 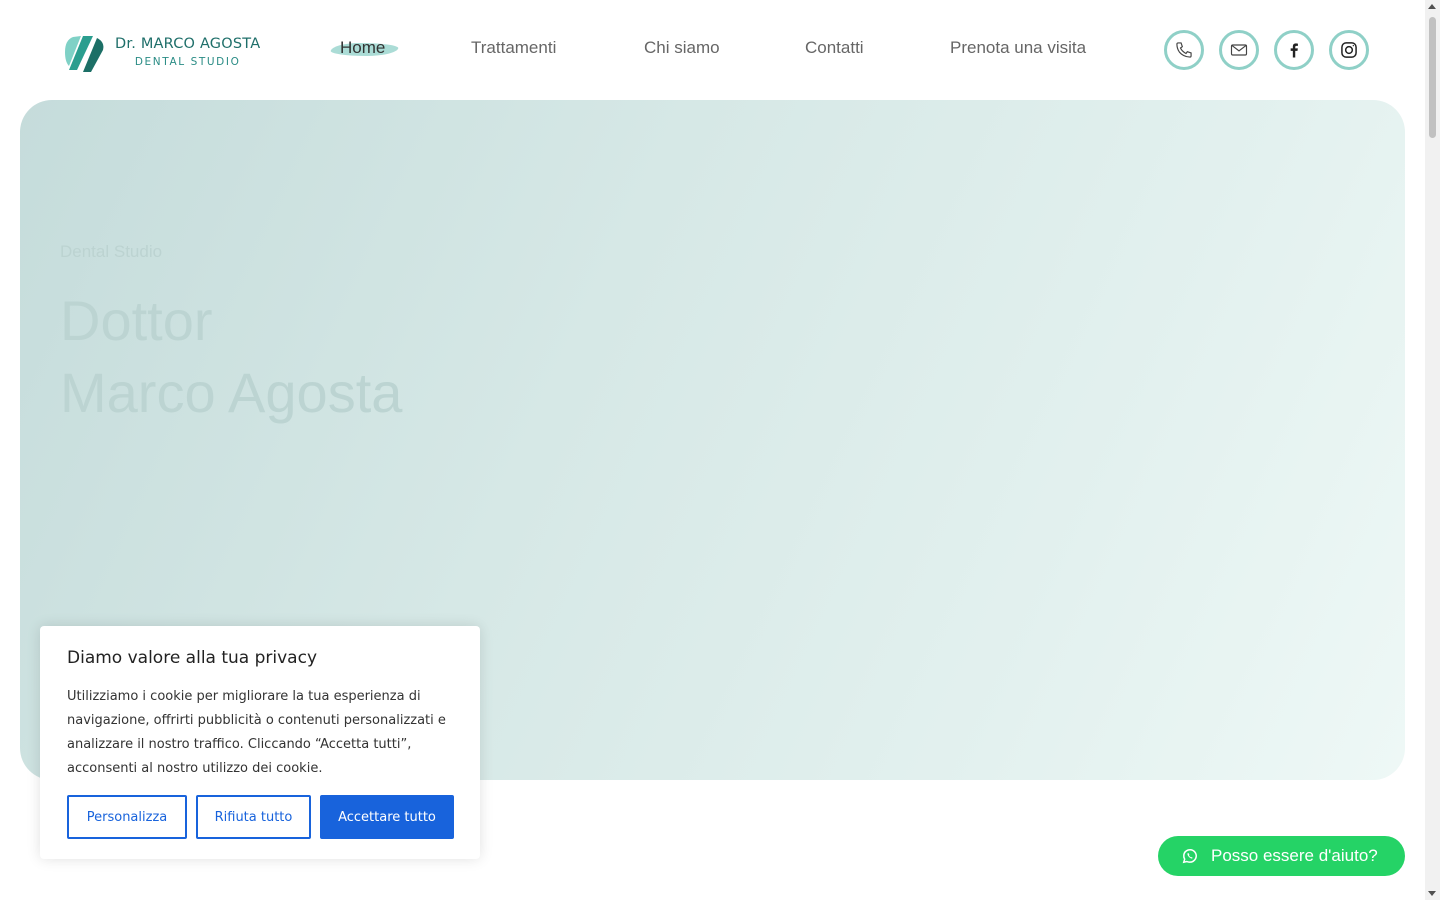 What do you see at coordinates (1432, 450) in the screenshot?
I see `page-scrollbar` at bounding box center [1432, 450].